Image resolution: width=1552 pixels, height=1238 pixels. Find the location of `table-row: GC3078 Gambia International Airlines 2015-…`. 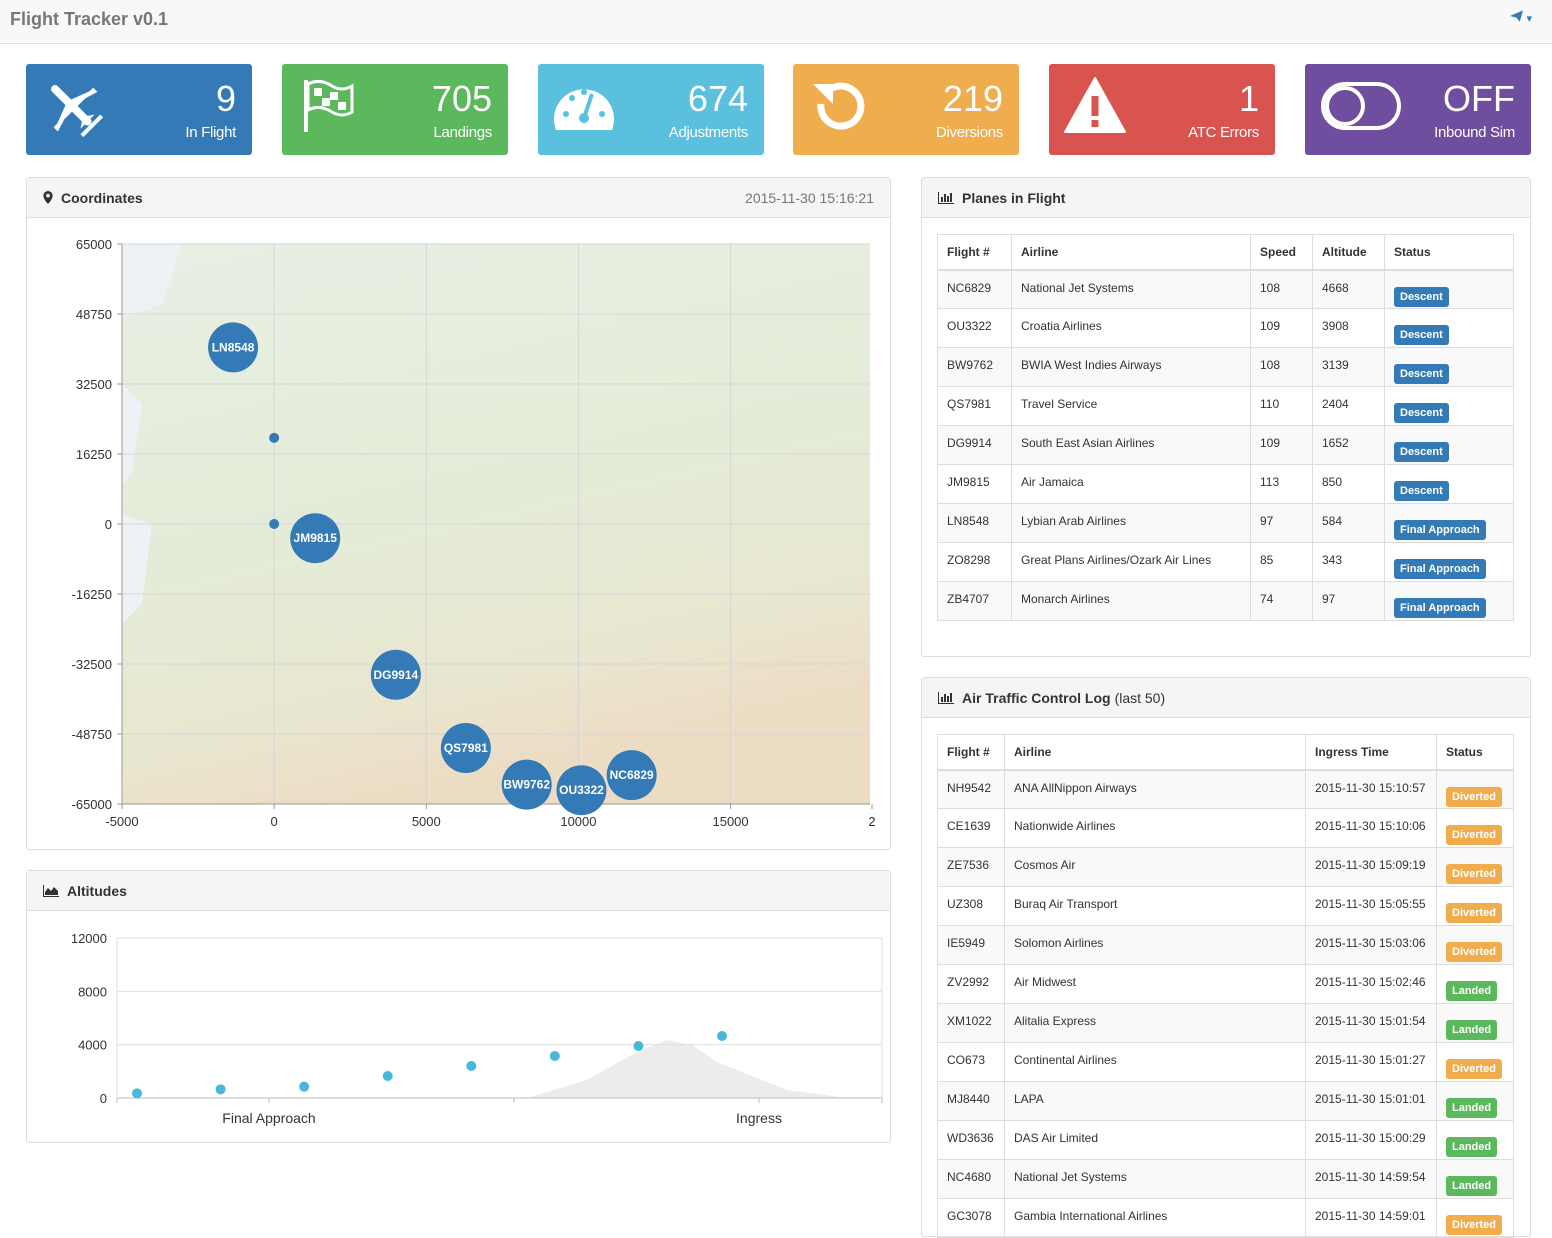

table-row: GC3078 Gambia International Airlines 2015-… is located at coordinates (1225, 1218).